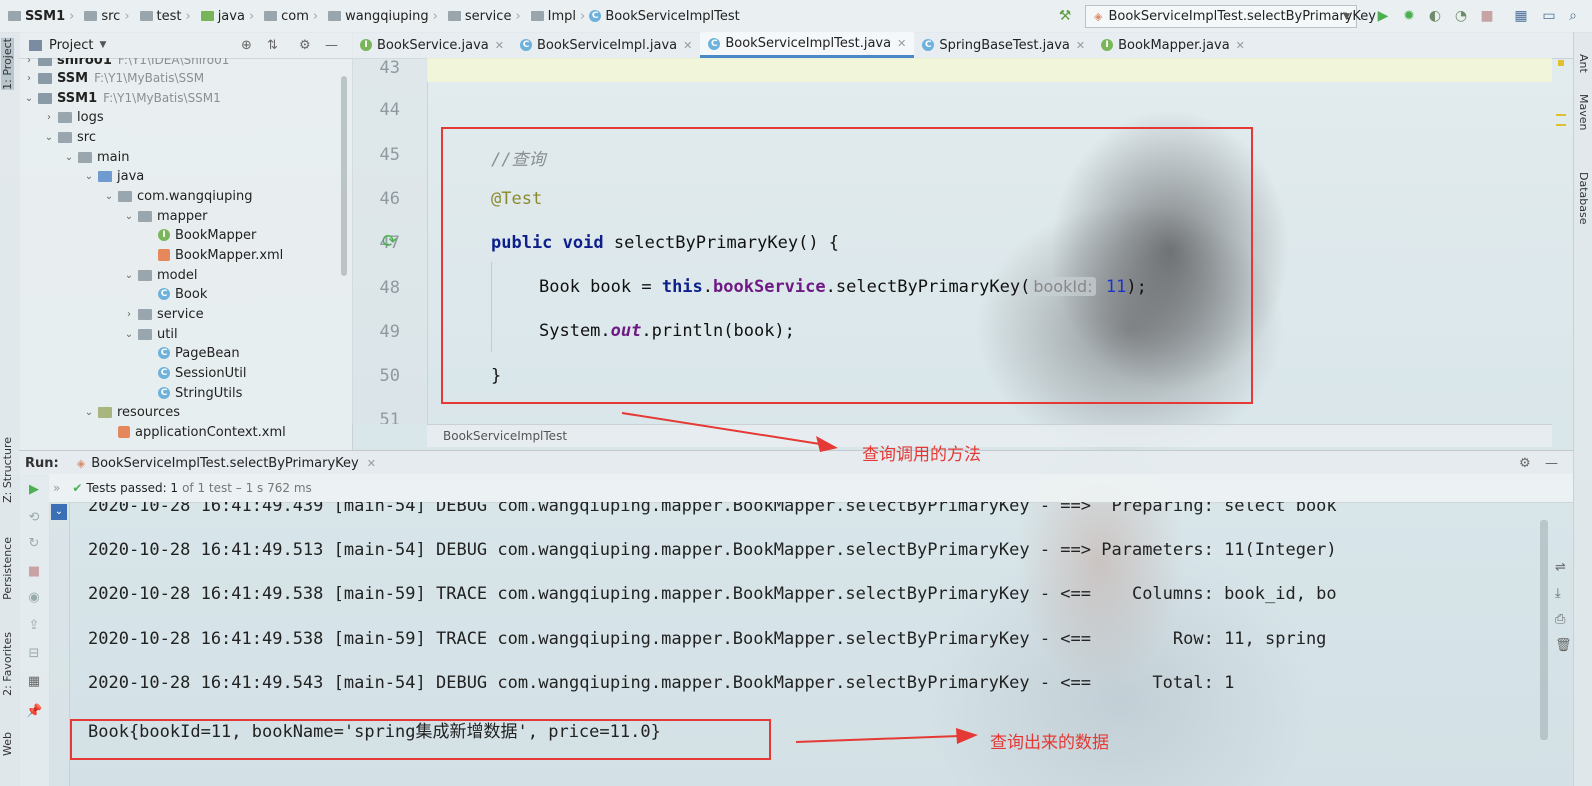 This screenshot has height=786, width=1592. What do you see at coordinates (34, 598) in the screenshot?
I see `camera-icon: ◉` at bounding box center [34, 598].